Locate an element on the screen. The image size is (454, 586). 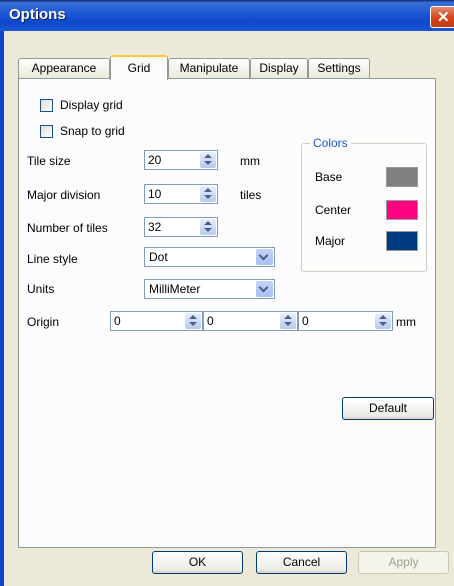
major-division-spinner is located at coordinates (208, 194).